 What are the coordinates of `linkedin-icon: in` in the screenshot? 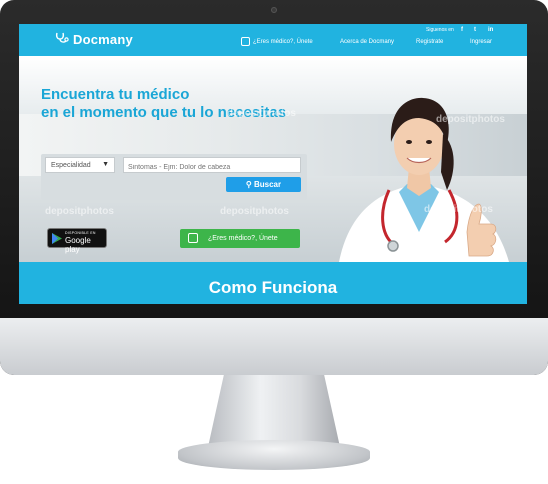 It's located at (490, 30).